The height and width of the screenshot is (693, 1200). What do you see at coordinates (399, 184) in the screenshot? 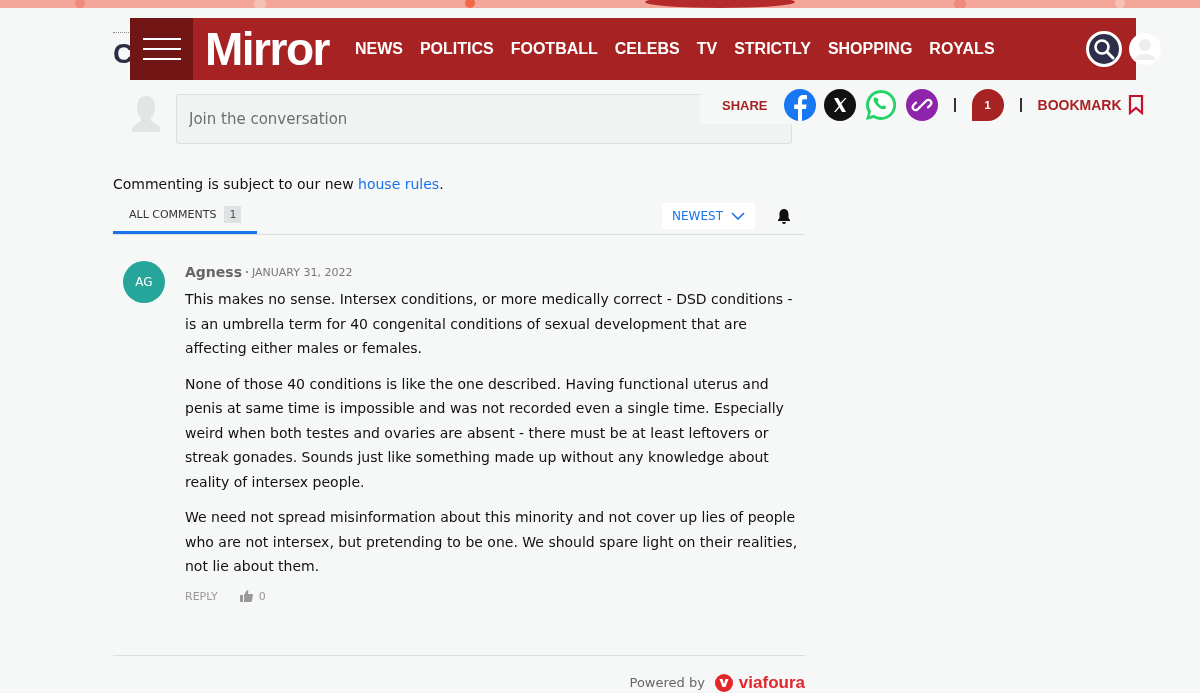
I see `house-rules-link: house rules` at bounding box center [399, 184].